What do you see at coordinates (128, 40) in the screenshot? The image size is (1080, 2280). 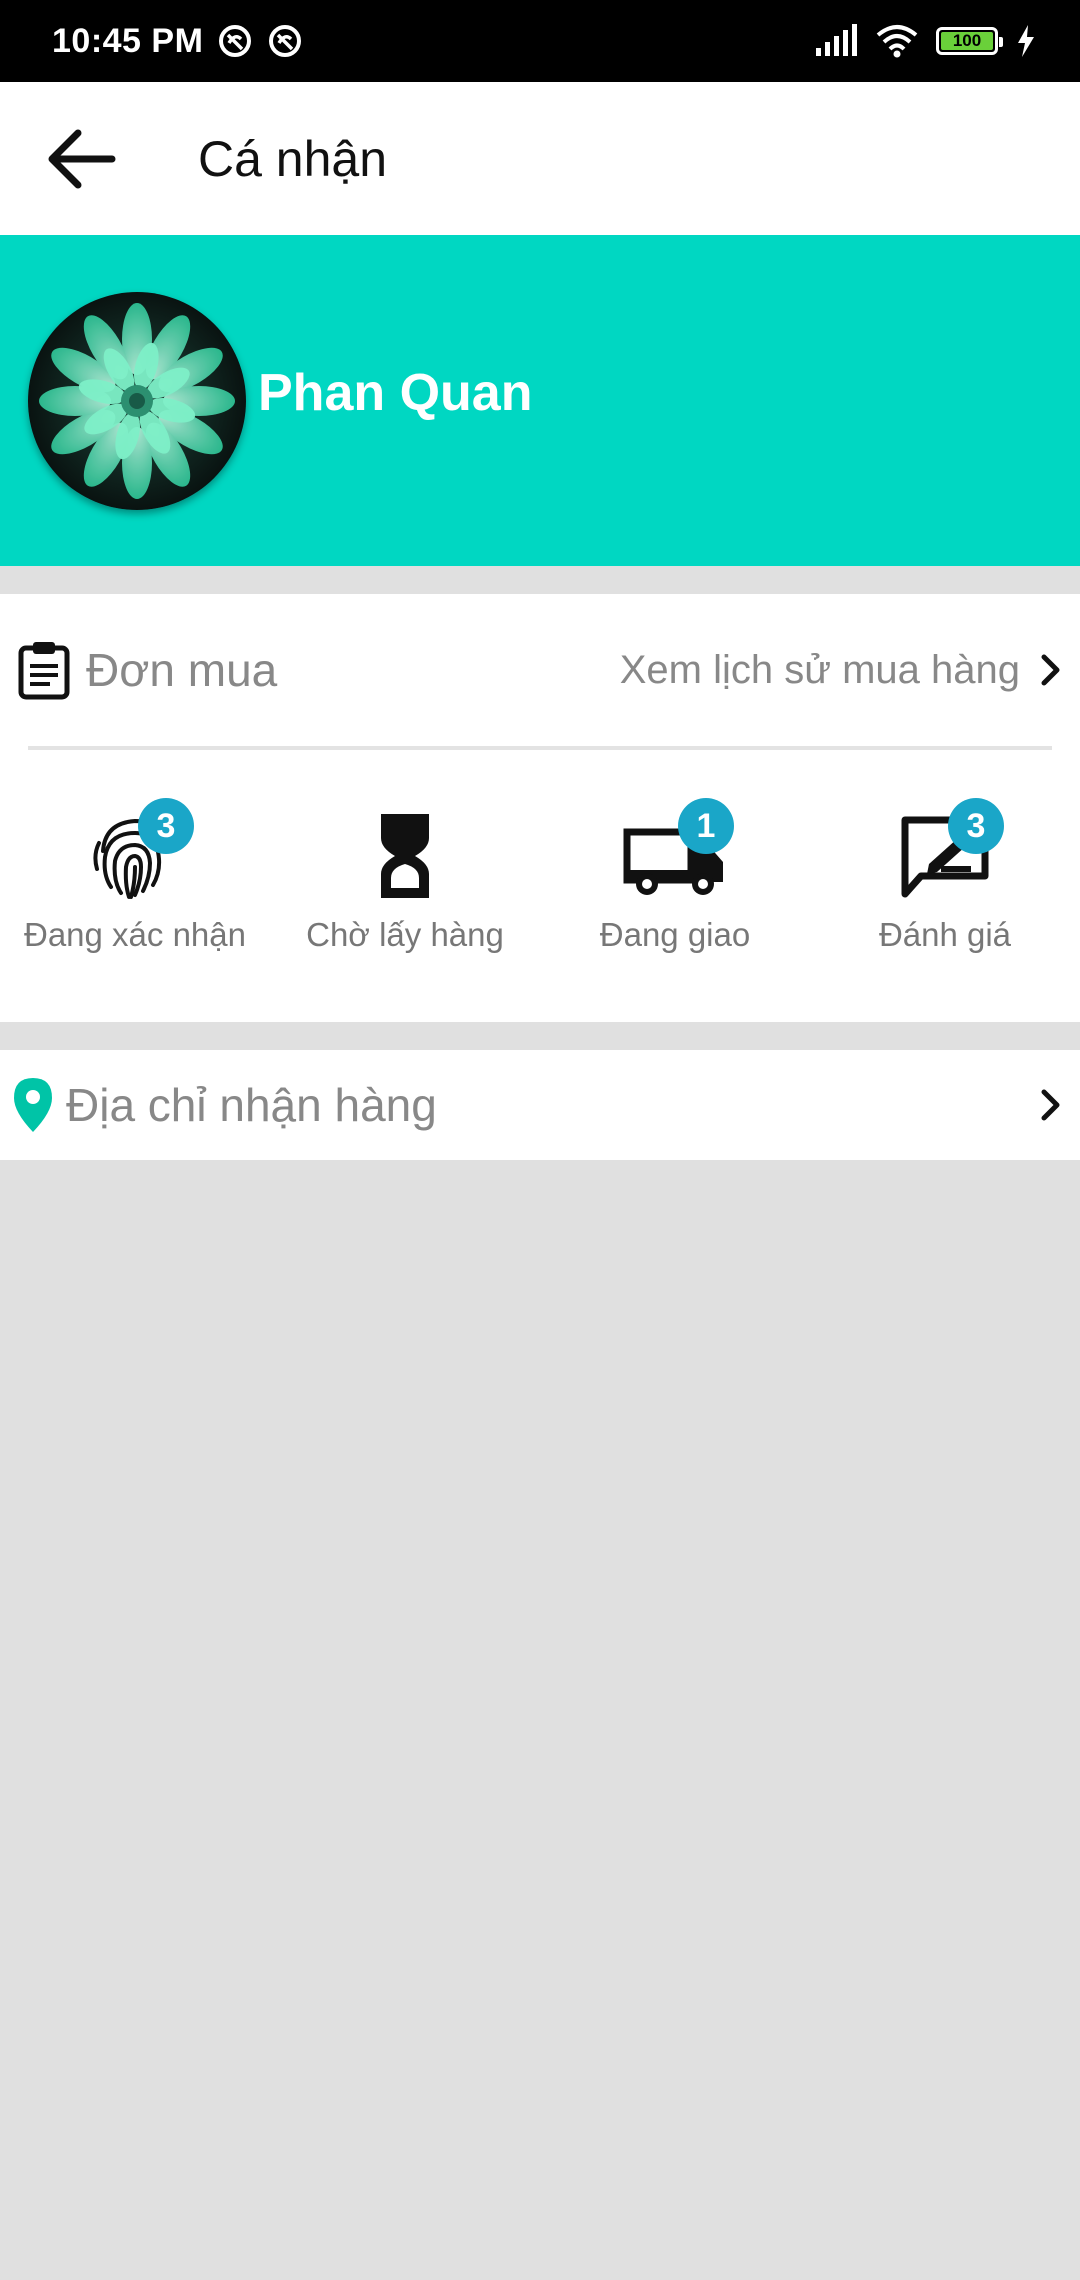 I see `status-time: 10:45 PM` at bounding box center [128, 40].